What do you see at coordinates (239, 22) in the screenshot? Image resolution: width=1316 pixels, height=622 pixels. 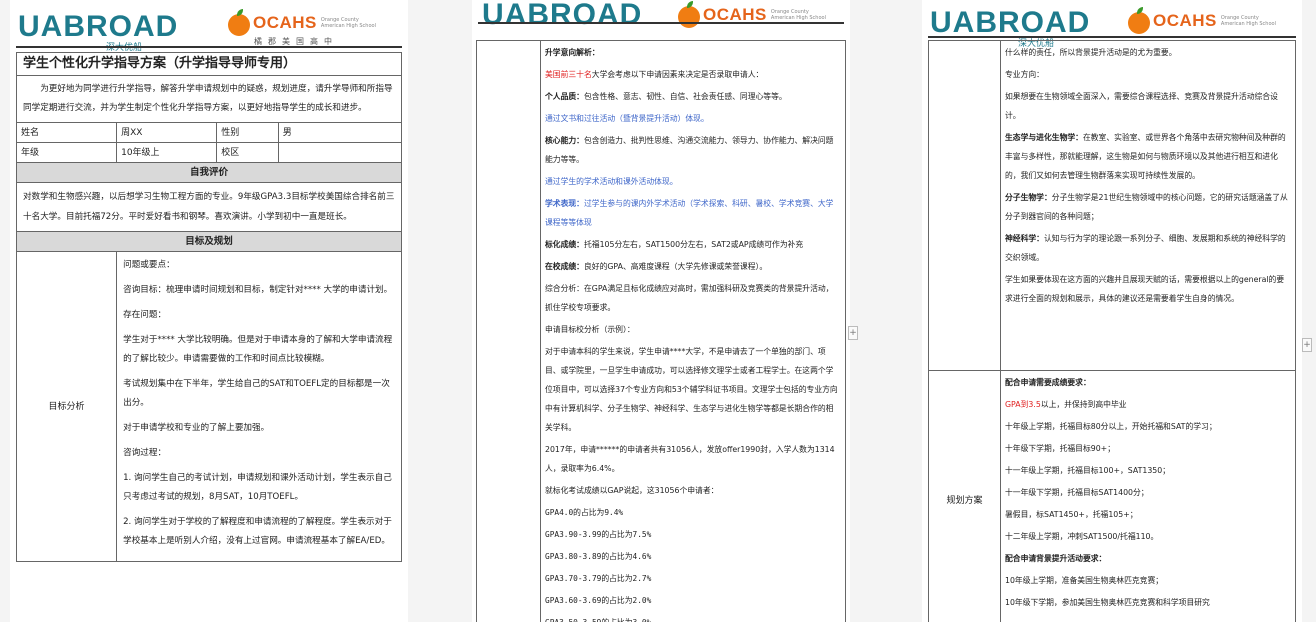 I see `orange-icon` at bounding box center [239, 22].